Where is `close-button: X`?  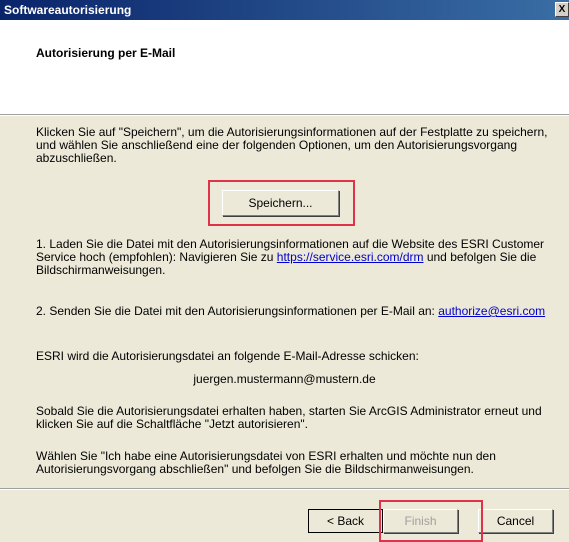 close-button: X is located at coordinates (562, 9).